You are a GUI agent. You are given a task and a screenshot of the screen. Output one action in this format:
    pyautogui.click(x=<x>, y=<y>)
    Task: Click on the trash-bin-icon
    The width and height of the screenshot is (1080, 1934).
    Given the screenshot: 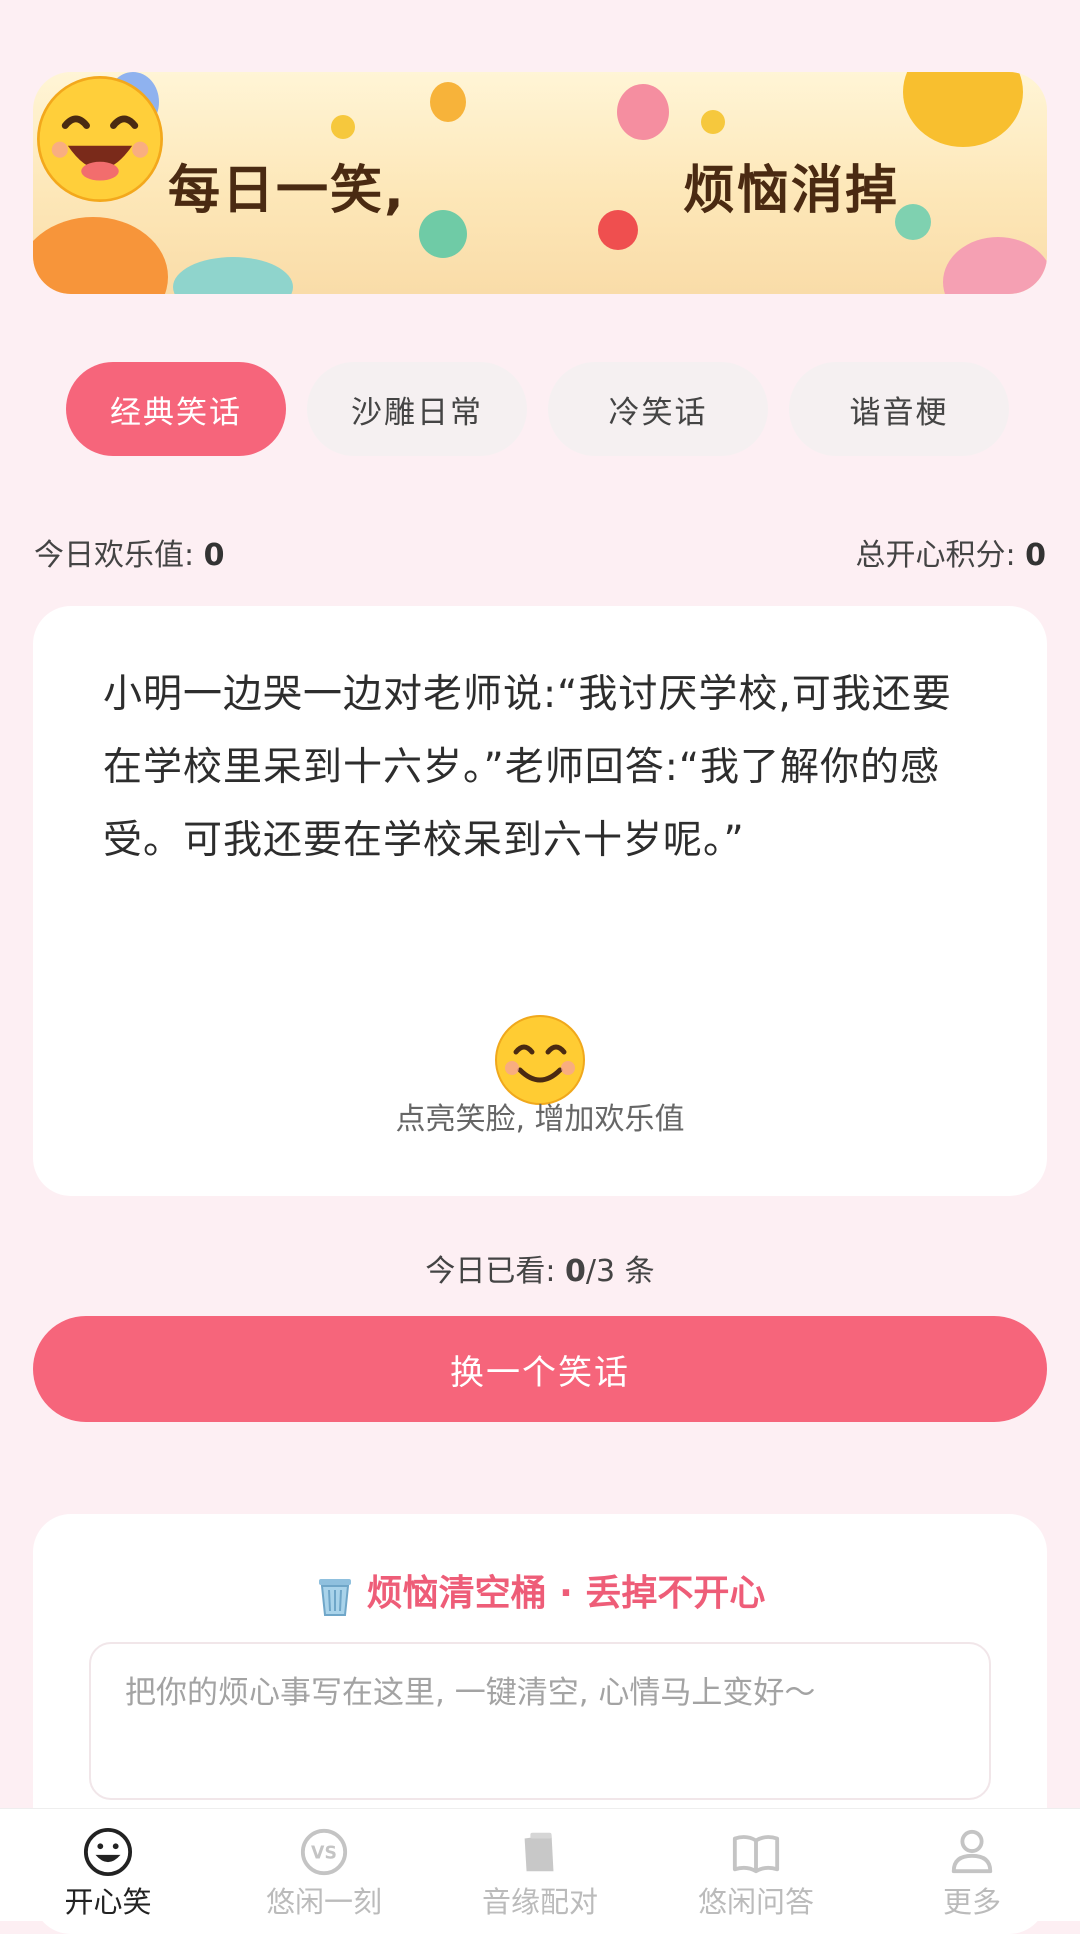 What is the action you would take?
    pyautogui.click(x=334, y=1597)
    